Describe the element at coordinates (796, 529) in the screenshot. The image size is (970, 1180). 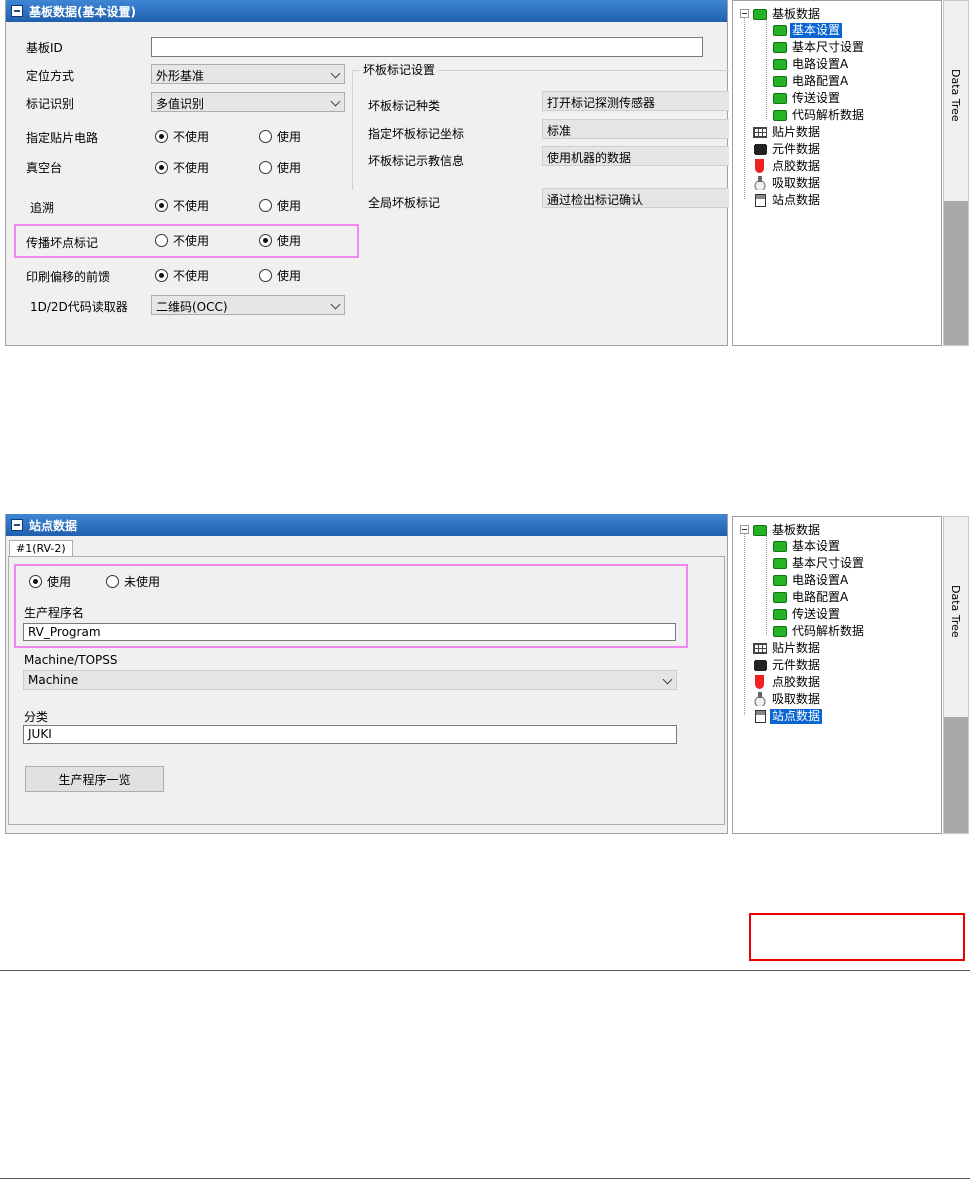
I see `tree-node-label: 基板数据` at that location.